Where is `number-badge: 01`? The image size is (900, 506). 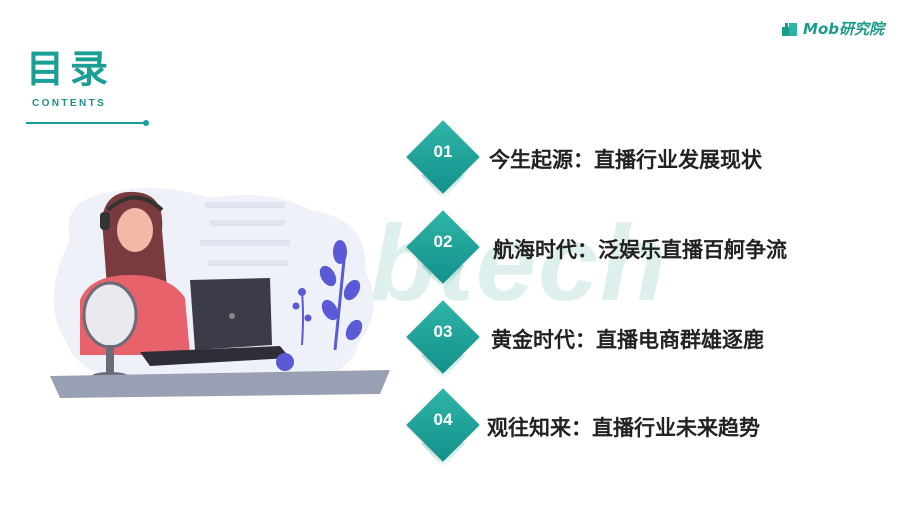 number-badge: 01 is located at coordinates (443, 162).